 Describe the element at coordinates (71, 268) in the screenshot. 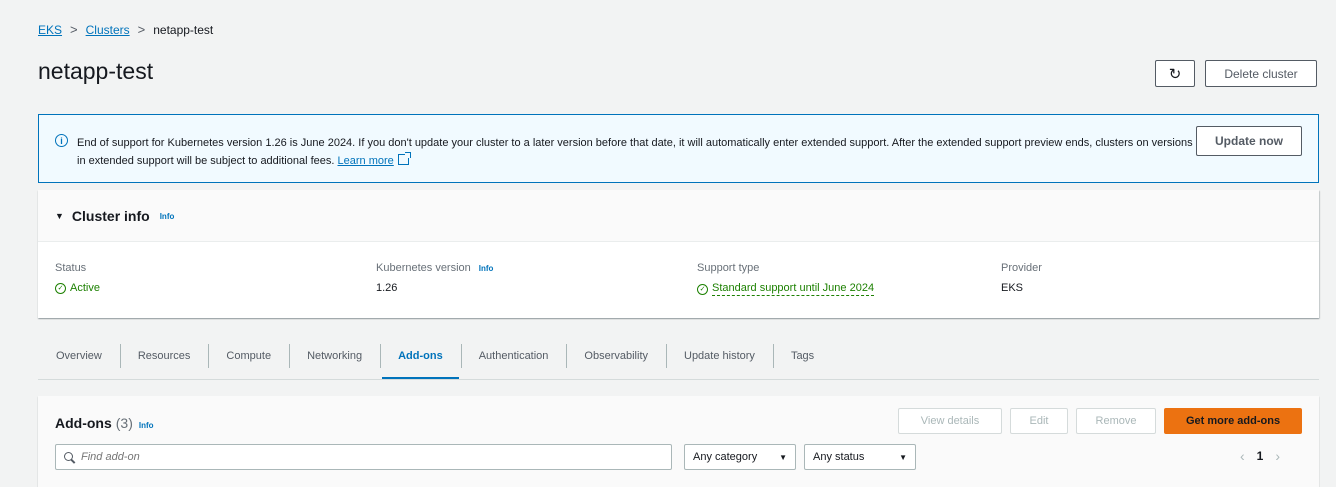

I see `status-label: Status` at that location.